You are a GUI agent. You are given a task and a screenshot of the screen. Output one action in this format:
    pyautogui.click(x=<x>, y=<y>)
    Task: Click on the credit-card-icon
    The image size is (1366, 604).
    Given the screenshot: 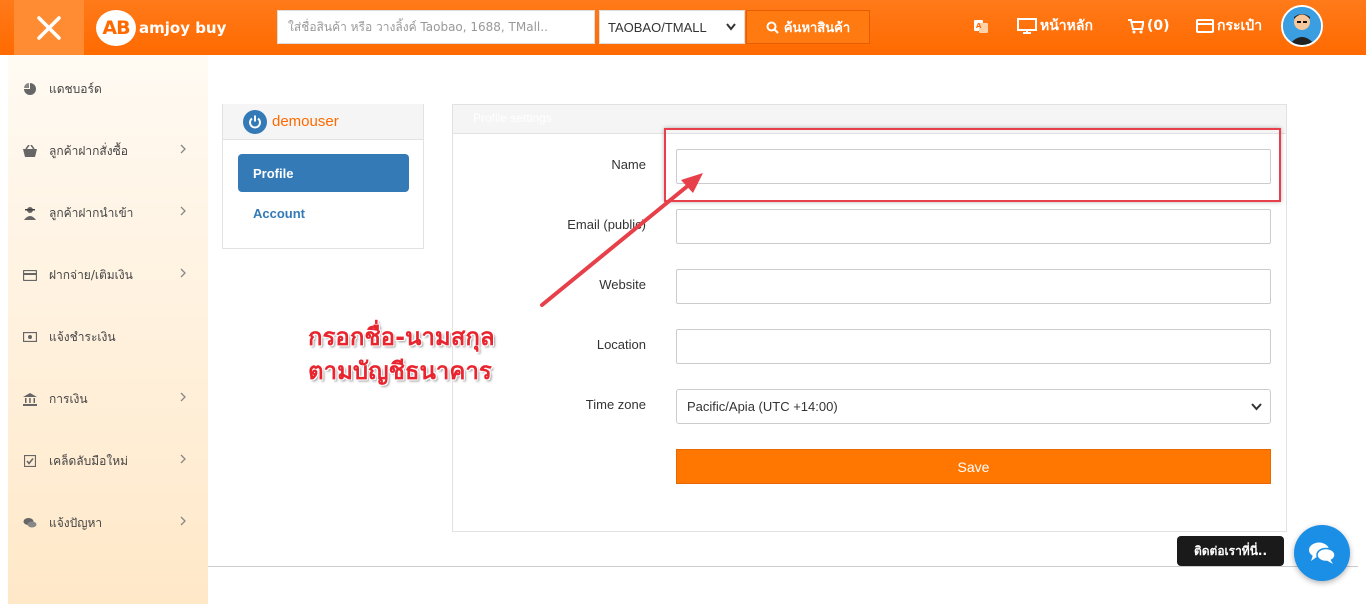 What is the action you would take?
    pyautogui.click(x=30, y=275)
    